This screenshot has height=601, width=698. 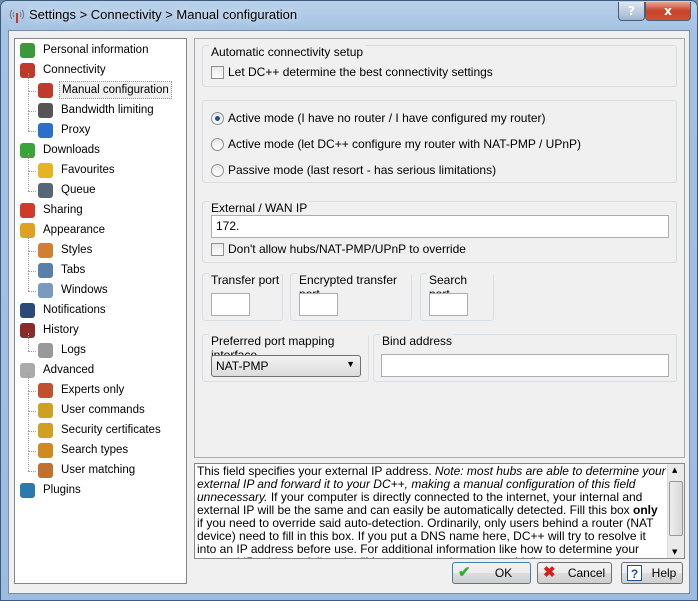 What do you see at coordinates (45, 110) in the screenshot?
I see `gauge-icon` at bounding box center [45, 110].